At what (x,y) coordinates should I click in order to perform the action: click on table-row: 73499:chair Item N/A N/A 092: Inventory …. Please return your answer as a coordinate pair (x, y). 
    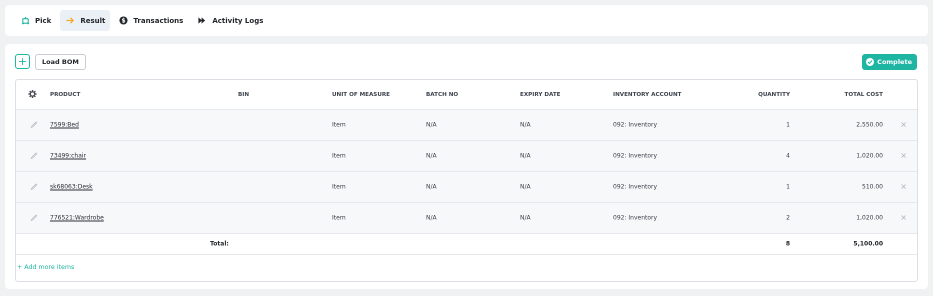
    Looking at the image, I should click on (466, 156).